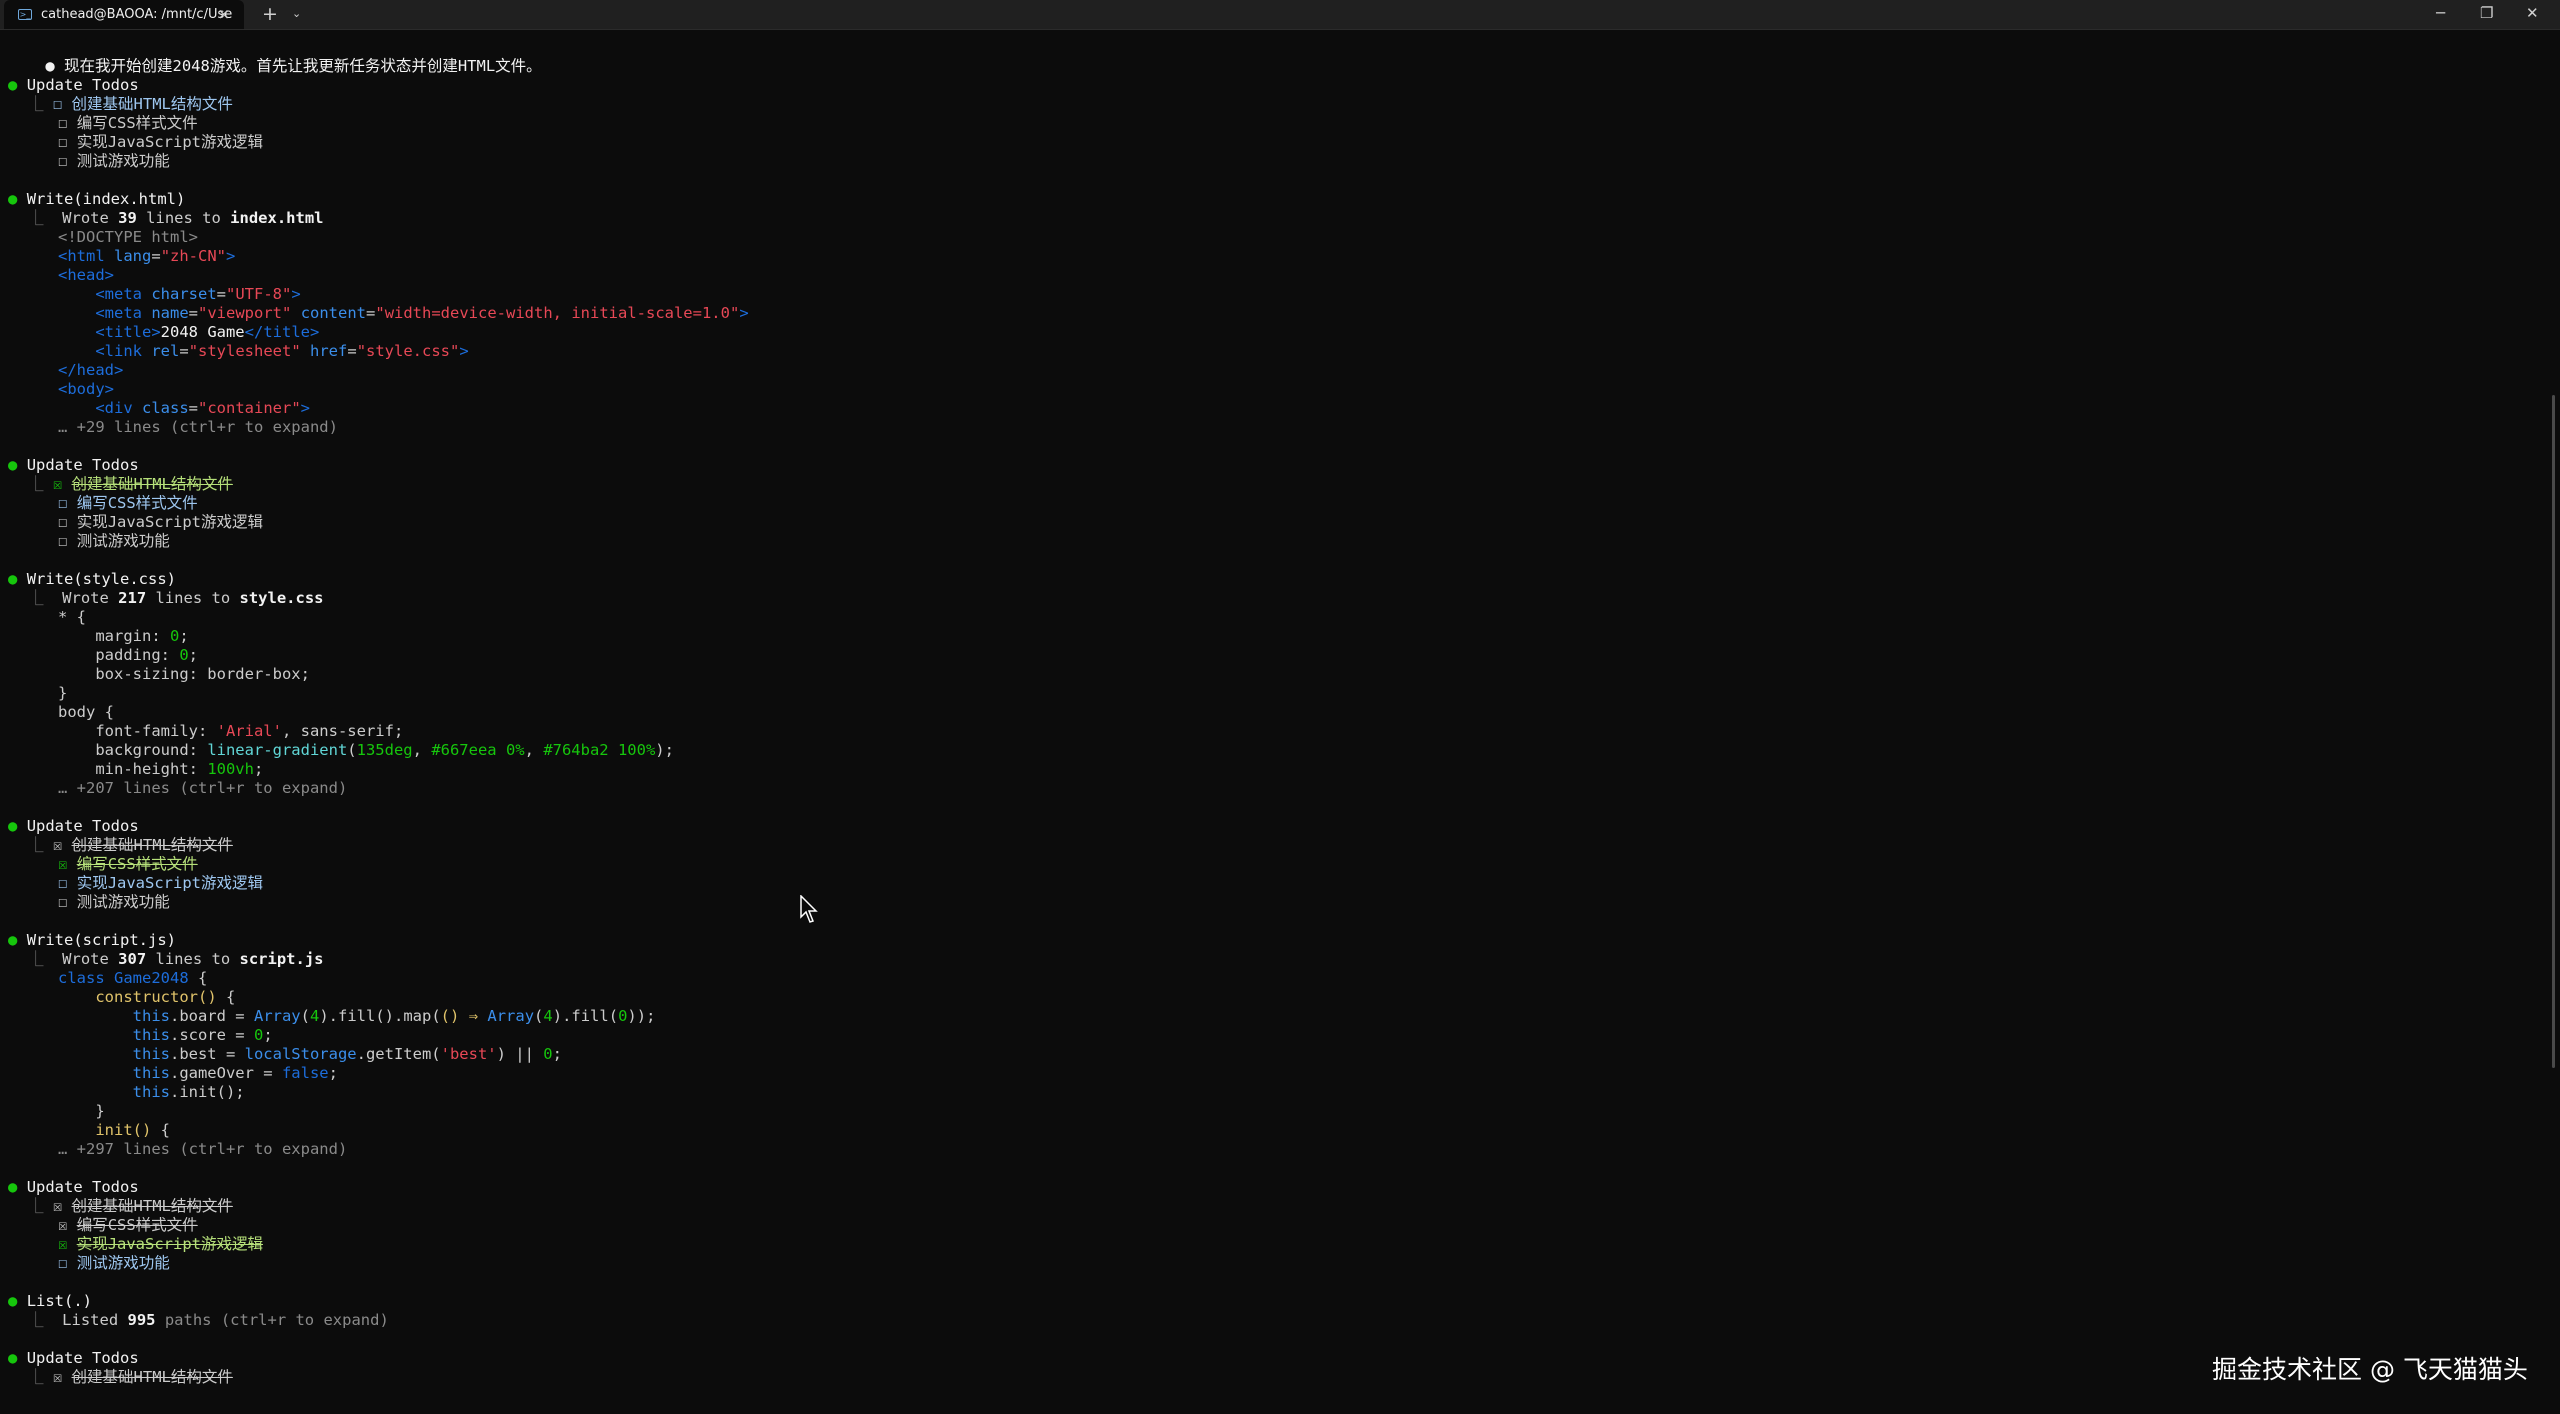 Image resolution: width=2560 pixels, height=1414 pixels. Describe the element at coordinates (1280, 15) in the screenshot. I see `title-bar: >_ cathead@BAOOA: /mnt/c/Use × + ⌄ ─ ❐ ✕` at that location.